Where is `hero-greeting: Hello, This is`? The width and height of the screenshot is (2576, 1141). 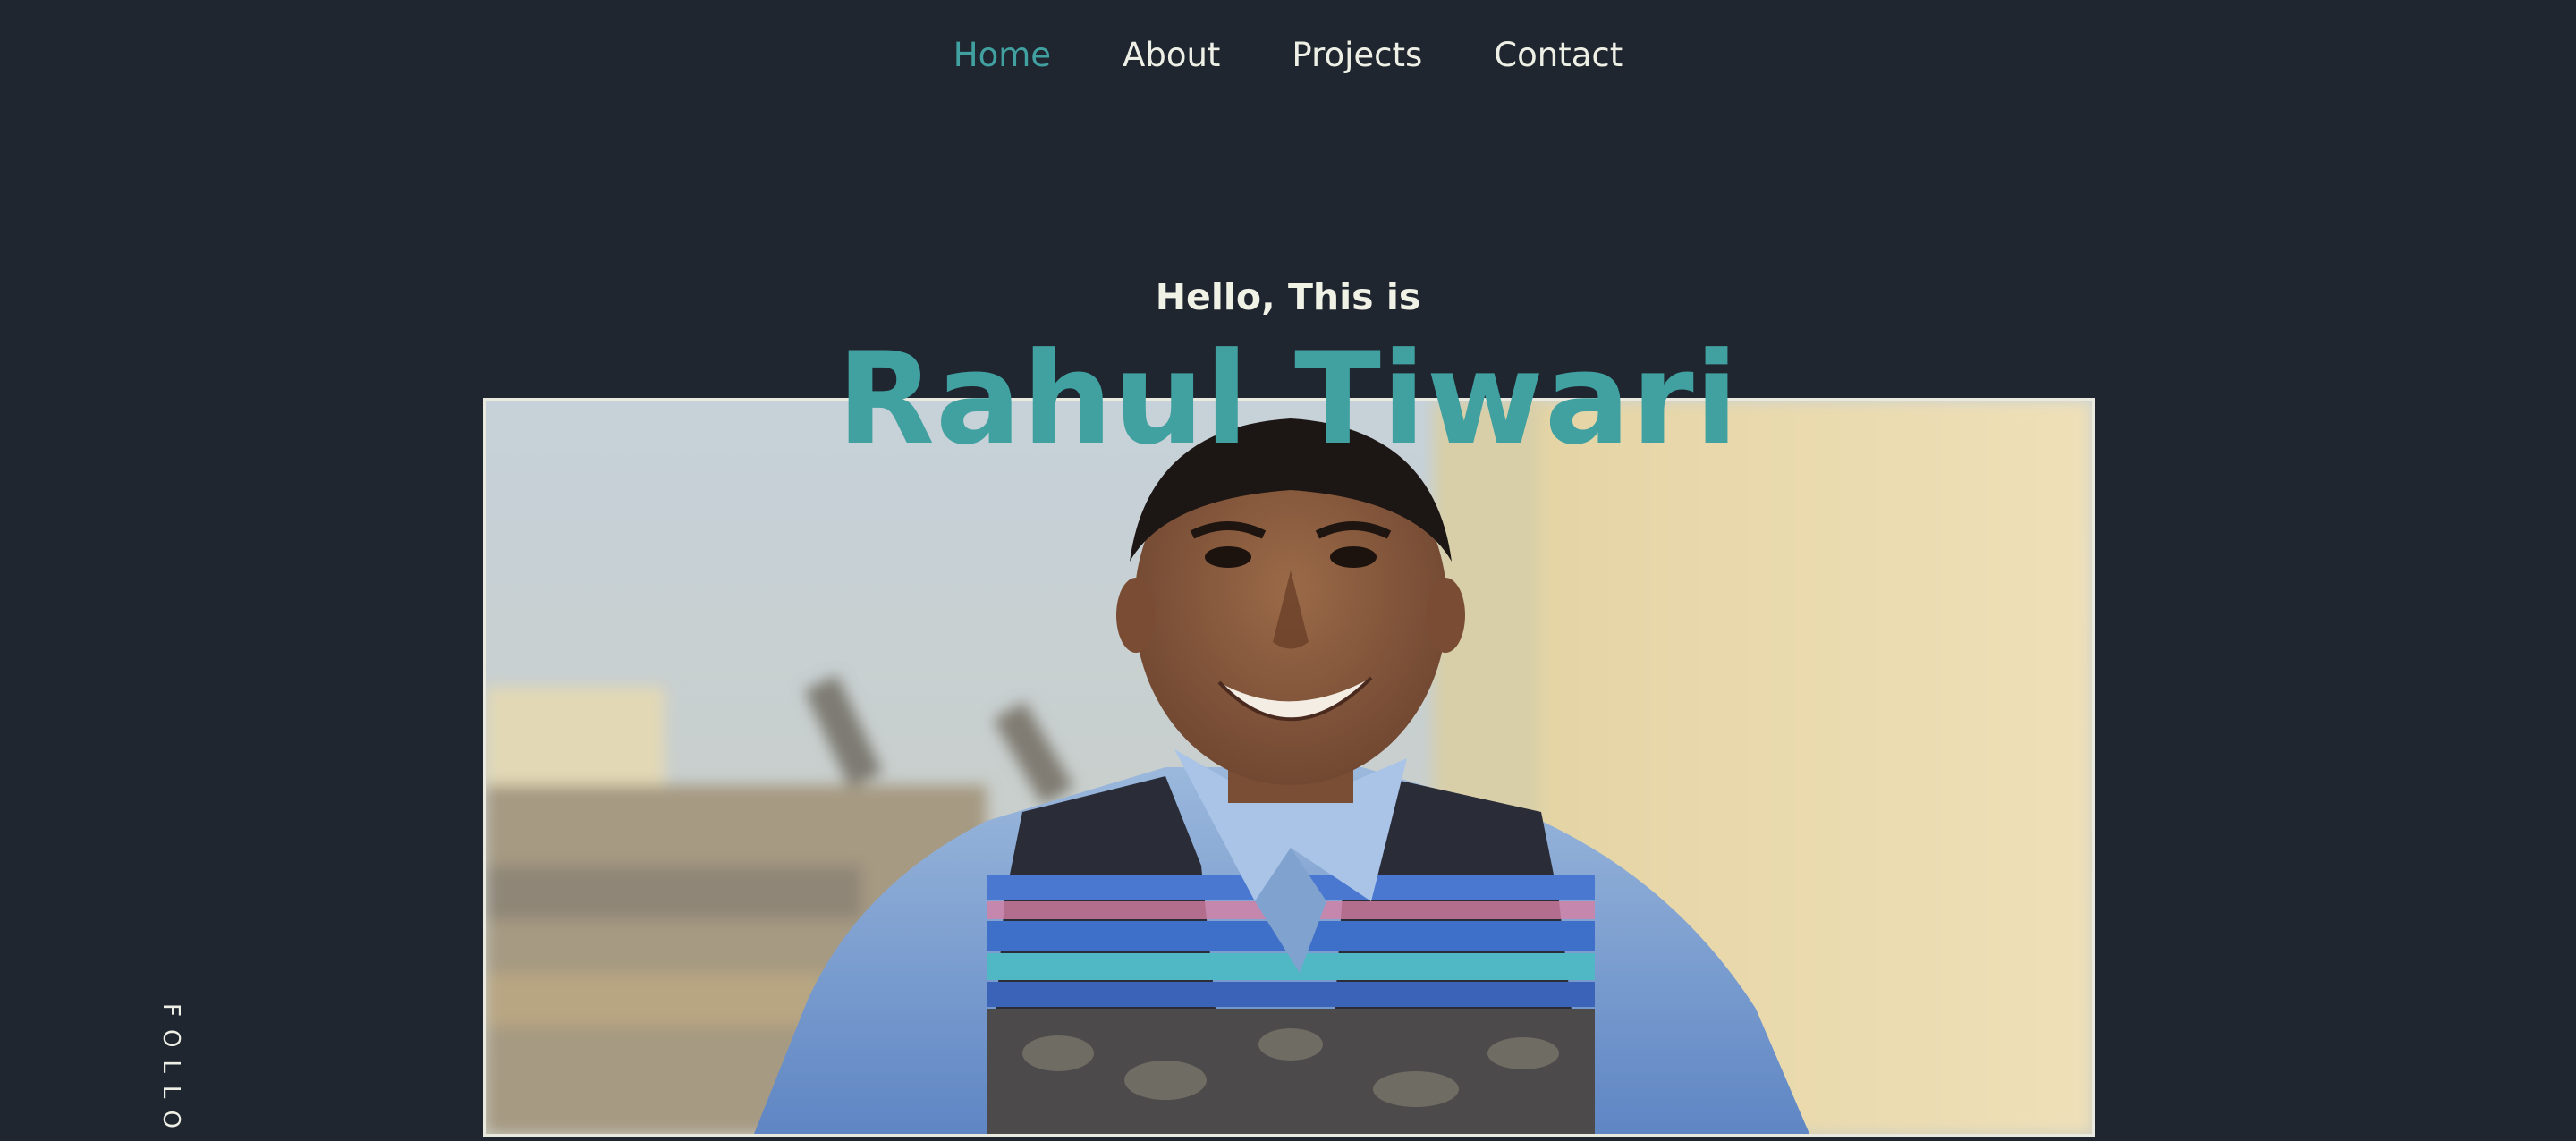
hero-greeting: Hello, This is is located at coordinates (1288, 296).